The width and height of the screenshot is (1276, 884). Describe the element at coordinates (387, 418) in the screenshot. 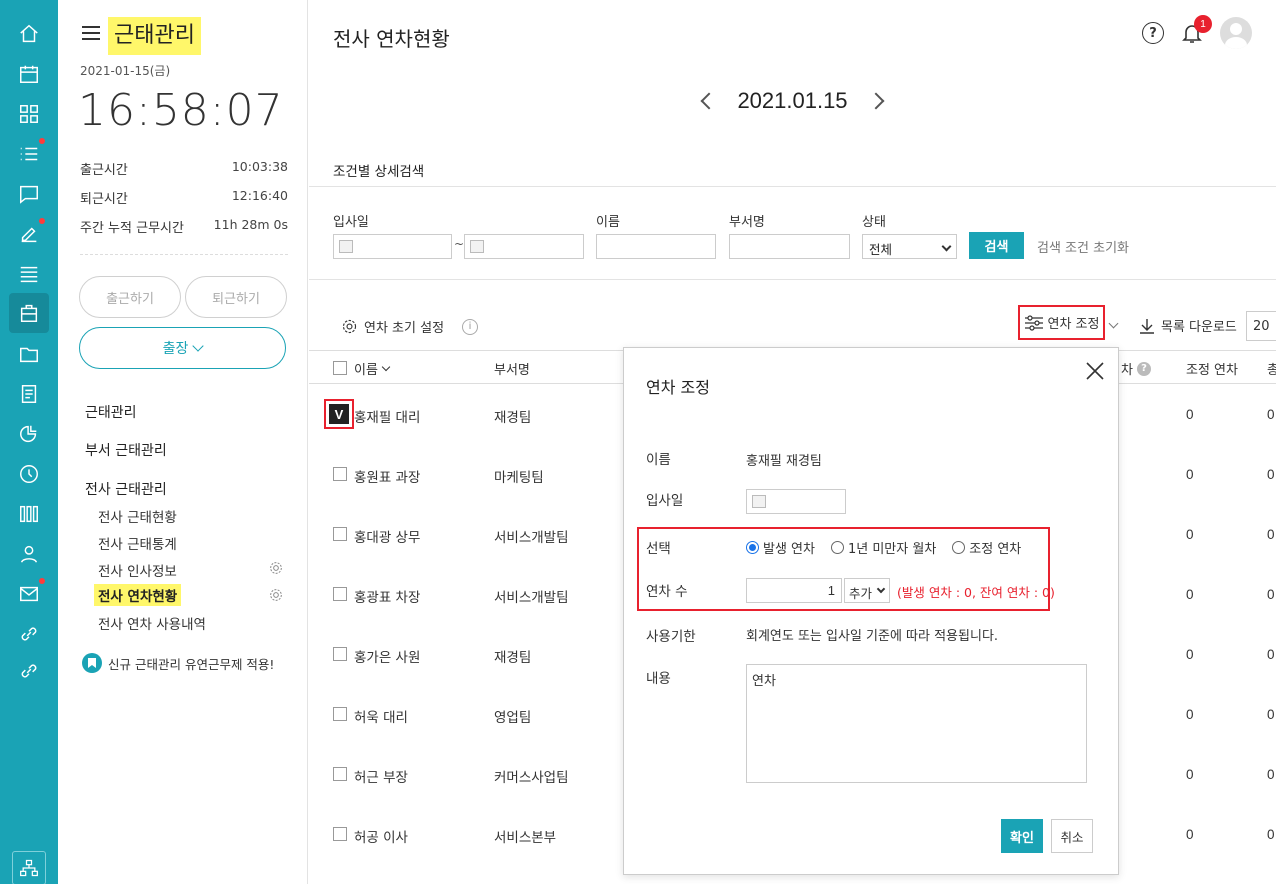

I see `employee-name: 홍재필 대리` at that location.